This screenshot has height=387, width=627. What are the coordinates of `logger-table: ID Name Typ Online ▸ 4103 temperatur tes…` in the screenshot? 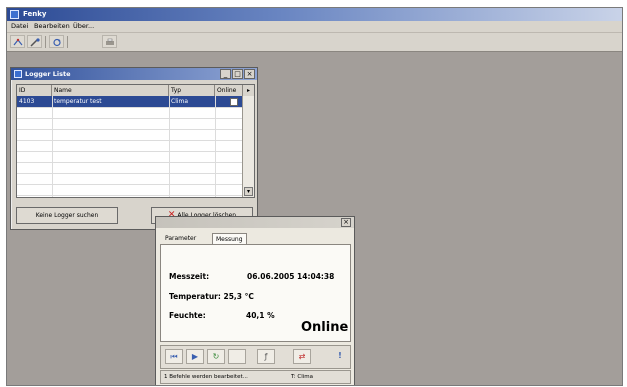 It's located at (135, 141).